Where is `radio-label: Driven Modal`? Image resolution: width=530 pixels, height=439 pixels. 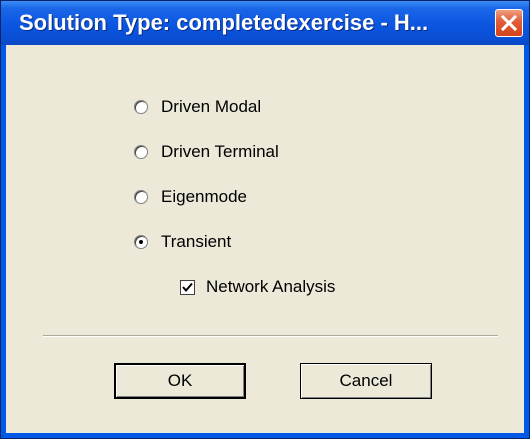
radio-label: Driven Modal is located at coordinates (211, 106).